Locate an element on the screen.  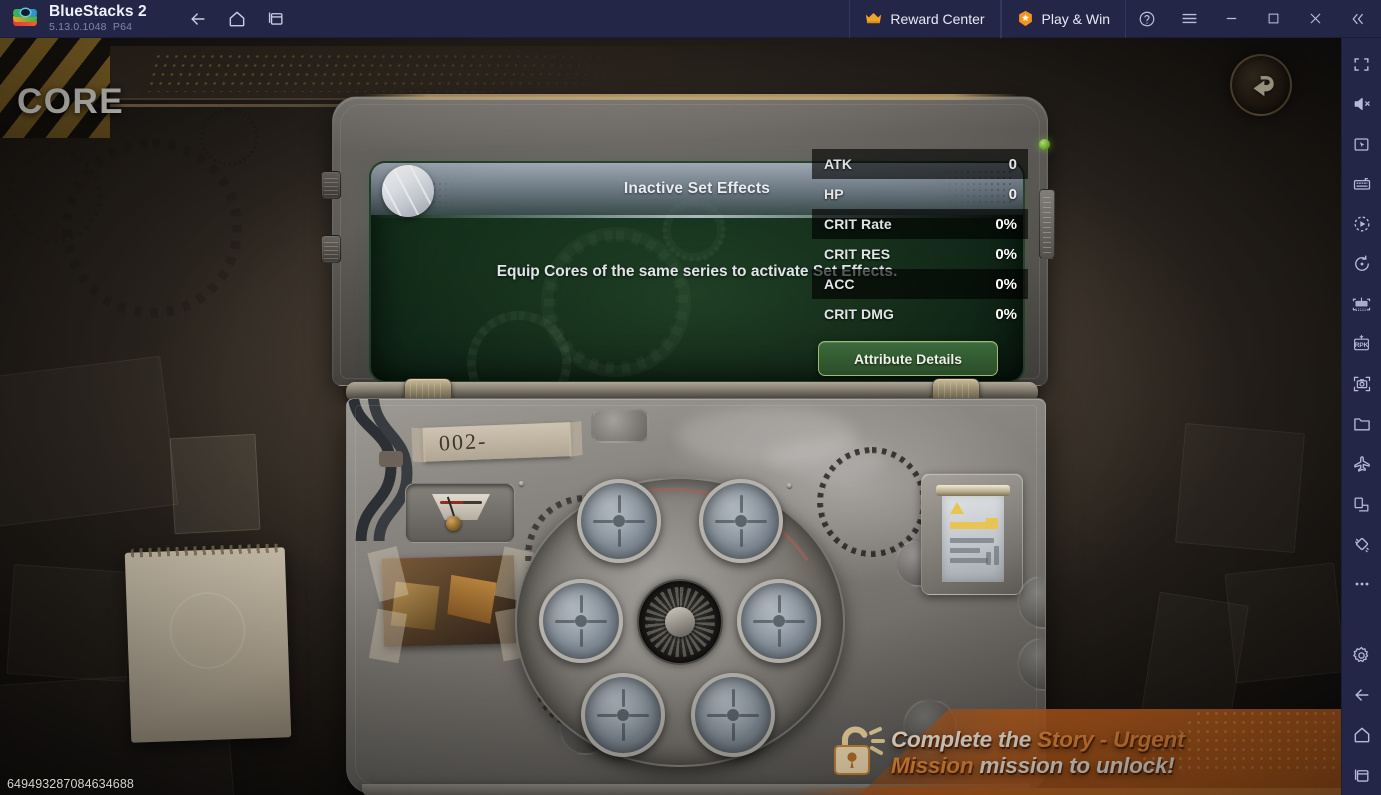
app-title: BlueStacks 2 is located at coordinates (98, 11).